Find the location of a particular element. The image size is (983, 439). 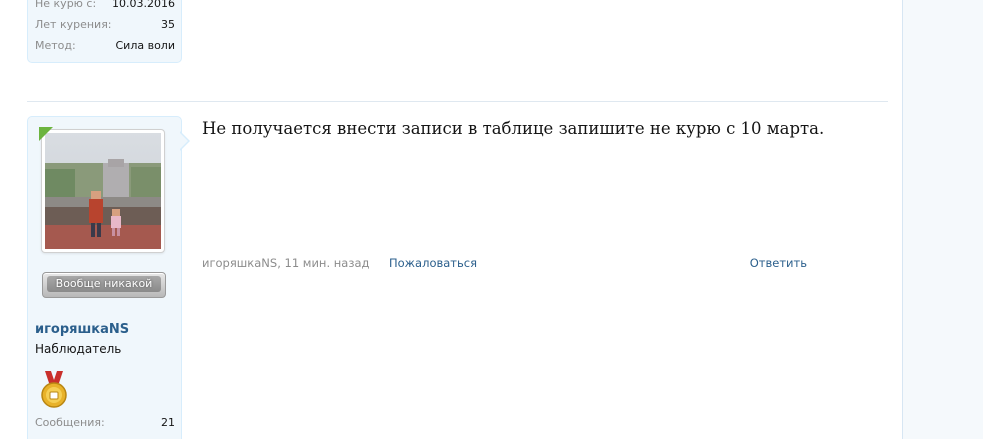

stats-row-messages: Сообщения: 21 is located at coordinates (105, 423).